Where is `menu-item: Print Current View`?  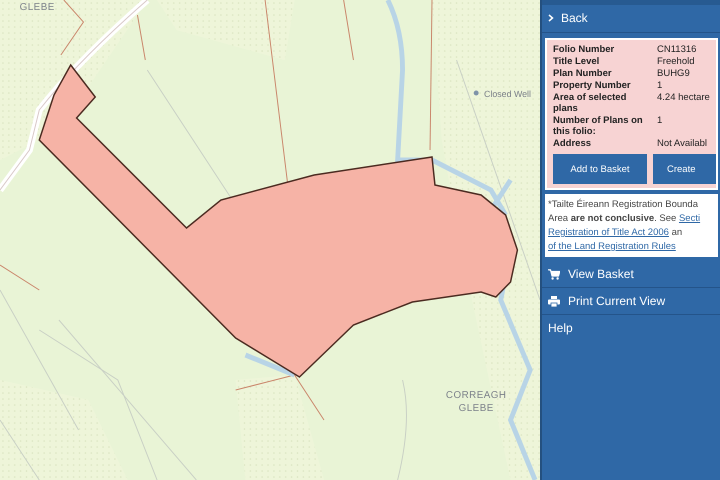 menu-item: Print Current View is located at coordinates (631, 301).